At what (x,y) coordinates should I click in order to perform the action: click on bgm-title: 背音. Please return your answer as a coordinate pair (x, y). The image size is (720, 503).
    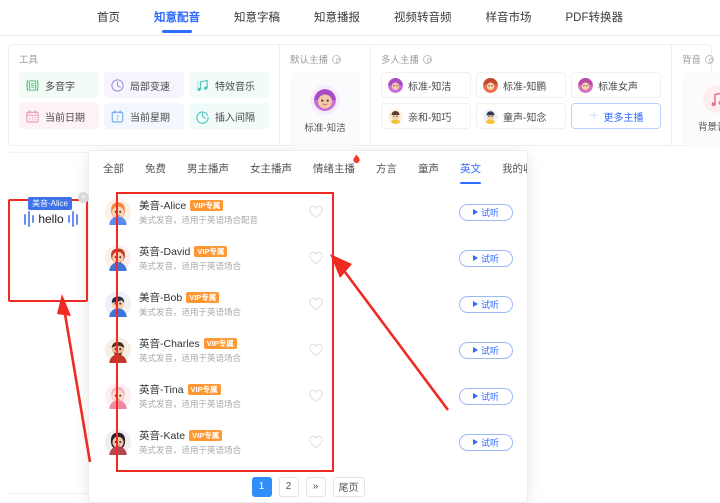
    Looking at the image, I should click on (692, 60).